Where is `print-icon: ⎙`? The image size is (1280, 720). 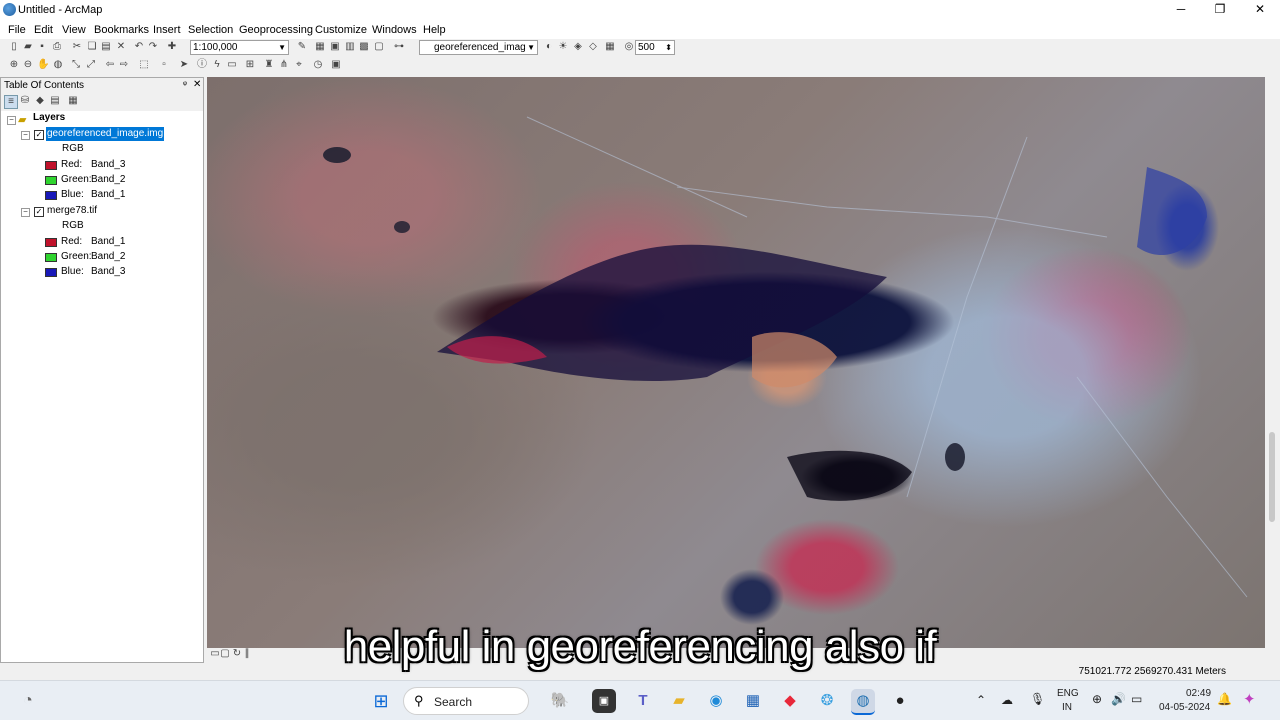 print-icon: ⎙ is located at coordinates (57, 47).